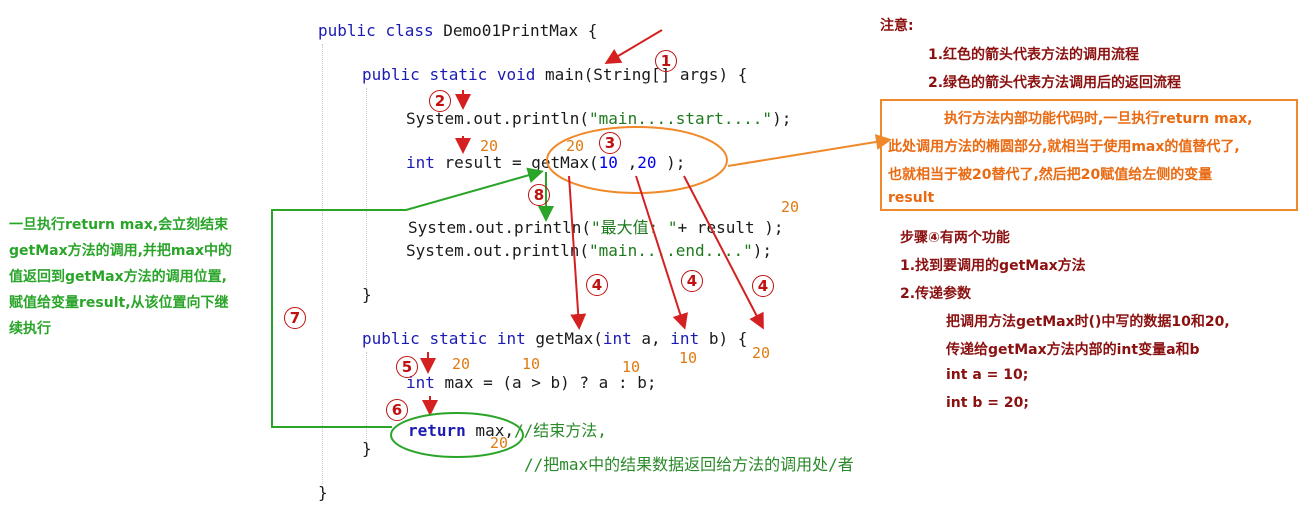 This screenshot has width=1313, height=513. What do you see at coordinates (993, 266) in the screenshot?
I see `step4-line-1: 1.找到要调用的getMax方法` at bounding box center [993, 266].